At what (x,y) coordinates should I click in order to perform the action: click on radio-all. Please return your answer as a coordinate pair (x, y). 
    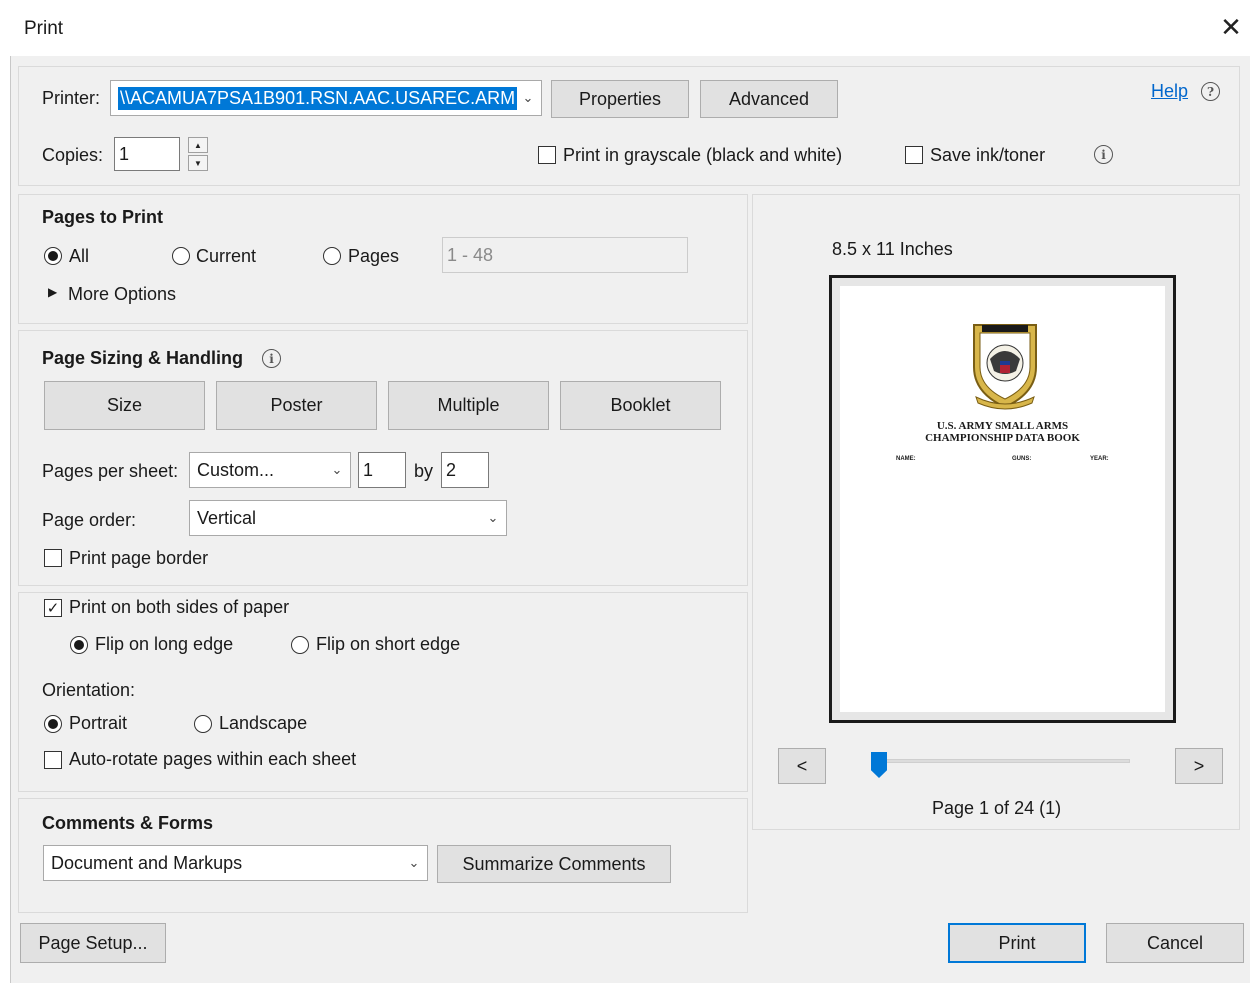
    Looking at the image, I should click on (53, 256).